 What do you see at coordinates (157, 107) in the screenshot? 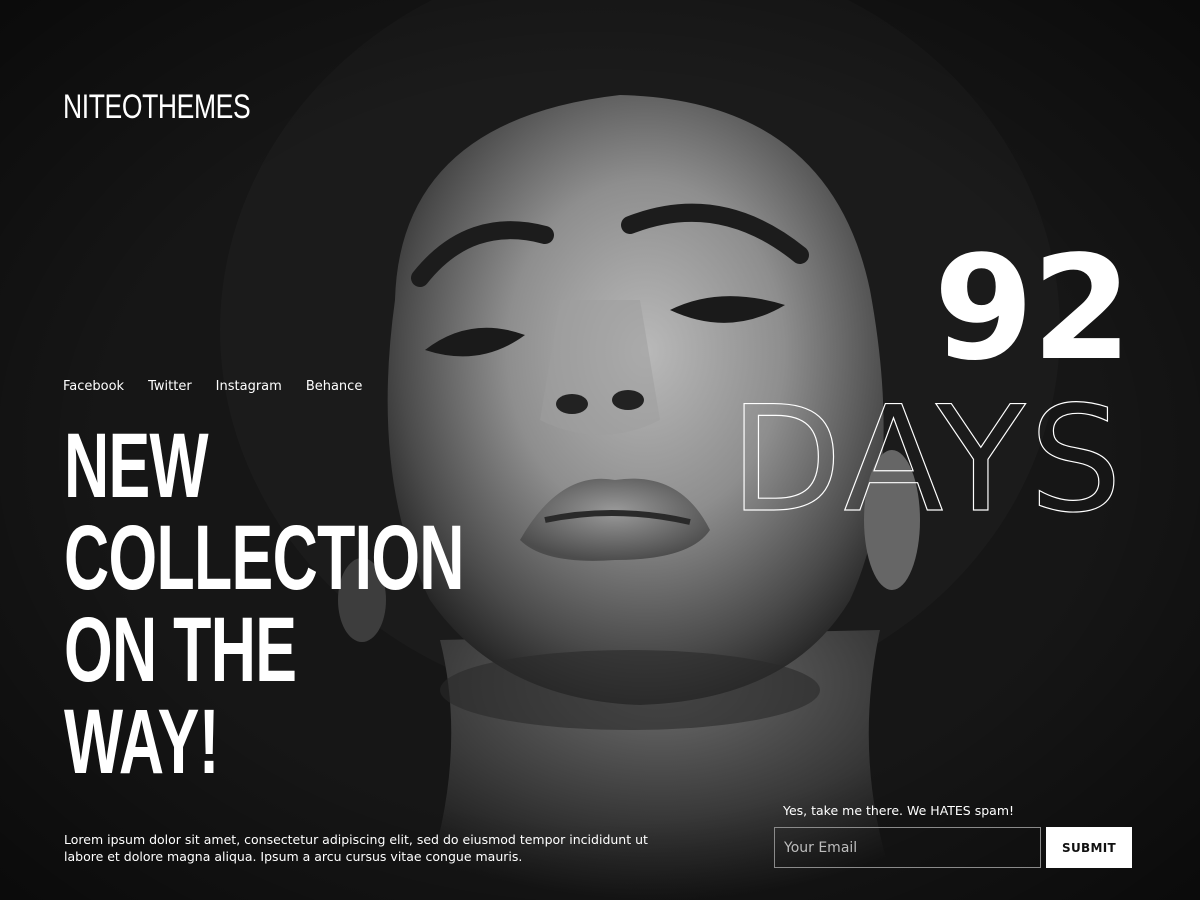
I see `site-logo: NITEOTHEMES` at bounding box center [157, 107].